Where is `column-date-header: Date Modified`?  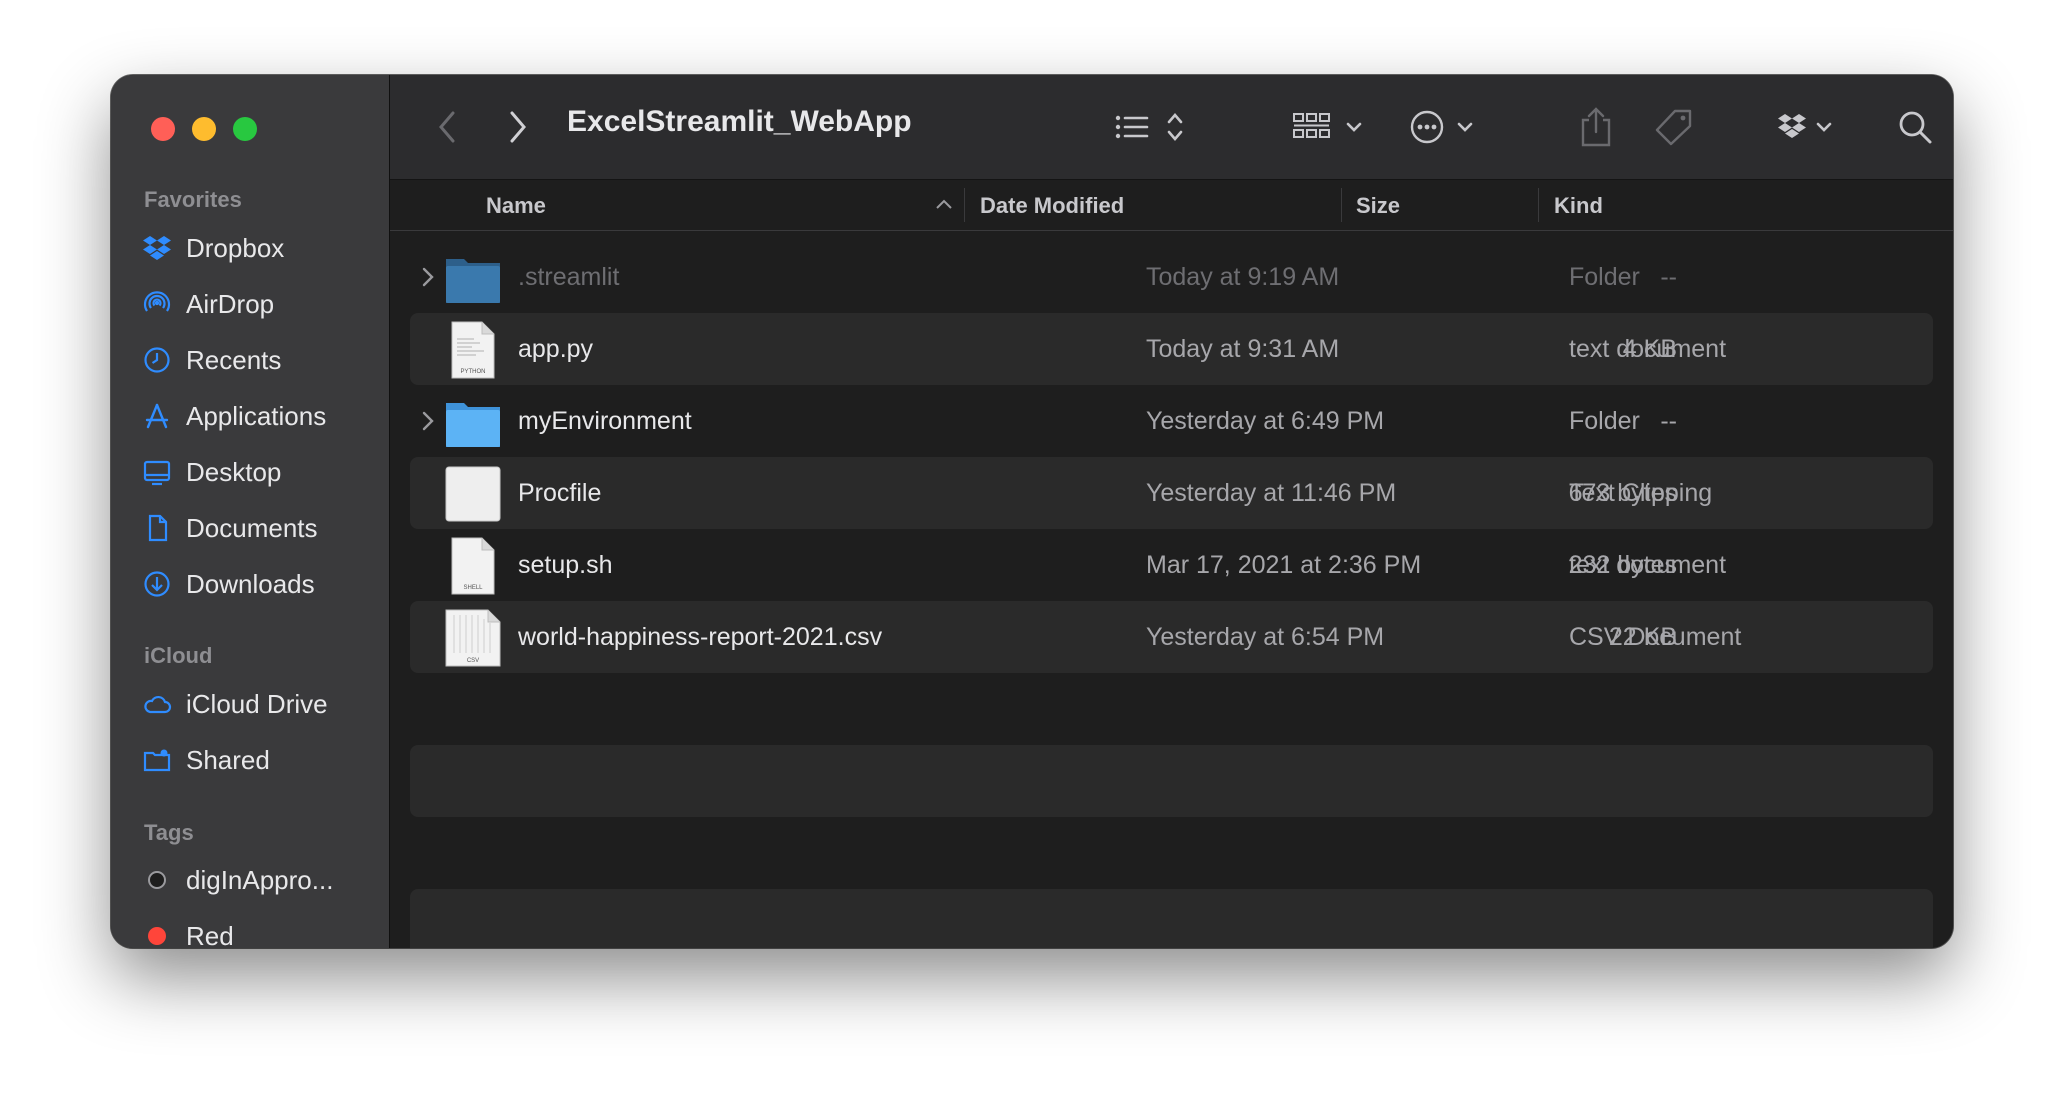 column-date-header: Date Modified is located at coordinates (1052, 206).